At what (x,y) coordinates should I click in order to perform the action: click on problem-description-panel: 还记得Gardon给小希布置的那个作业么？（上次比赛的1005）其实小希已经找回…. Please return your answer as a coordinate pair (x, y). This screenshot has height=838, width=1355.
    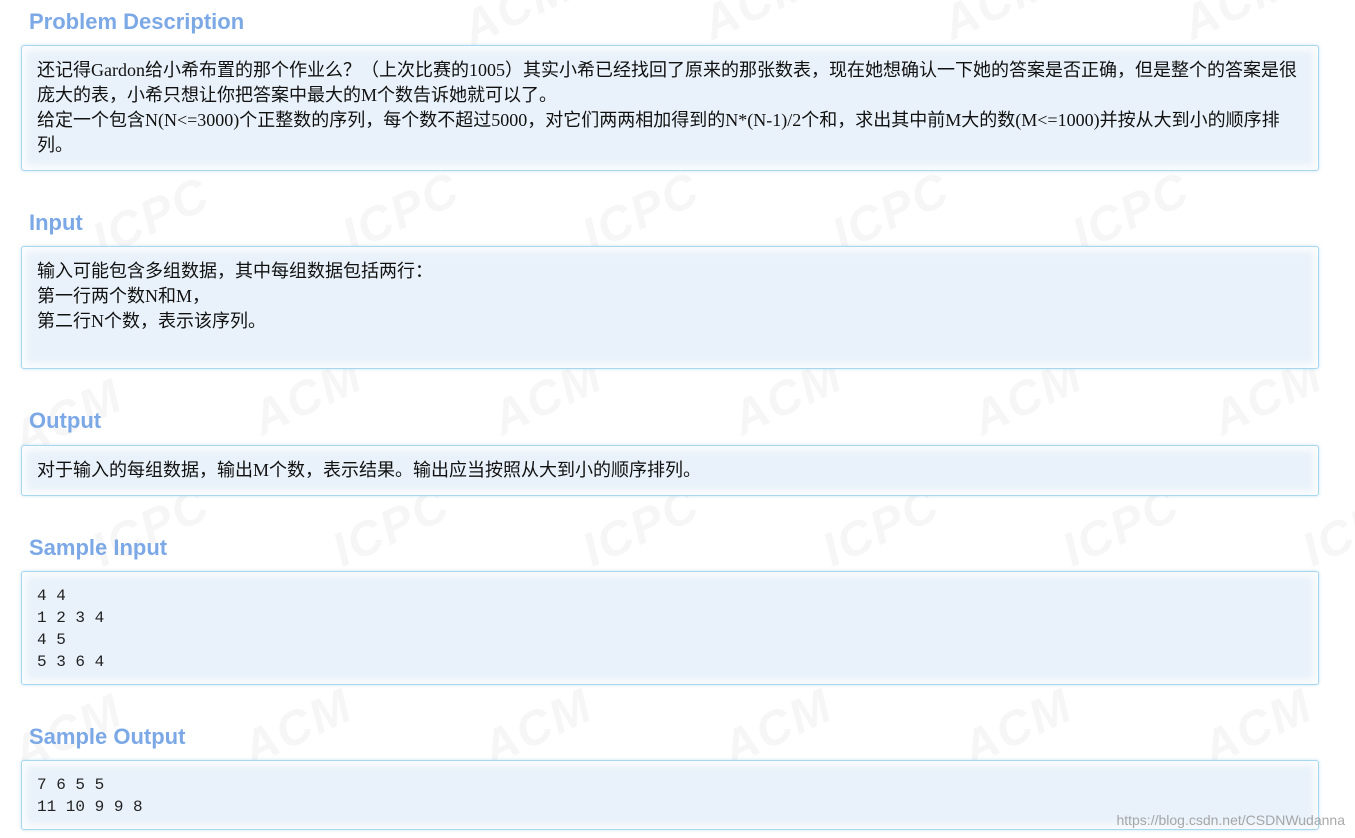
    Looking at the image, I should click on (670, 108).